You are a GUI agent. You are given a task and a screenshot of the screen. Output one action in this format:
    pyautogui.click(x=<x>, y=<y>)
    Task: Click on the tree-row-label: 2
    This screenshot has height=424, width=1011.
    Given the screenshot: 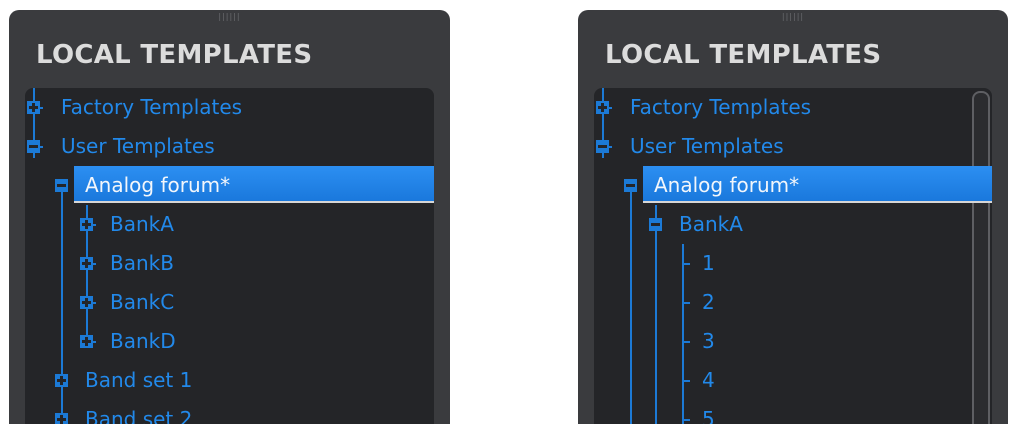 What is the action you would take?
    pyautogui.click(x=708, y=302)
    